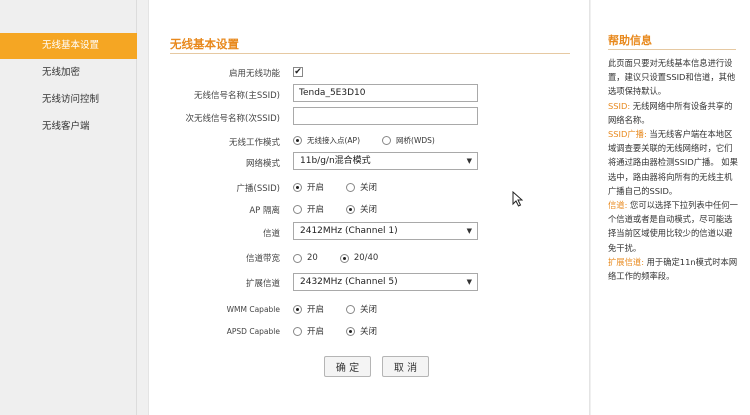 The height and width of the screenshot is (415, 750). I want to click on help-channel-key: 信道:, so click(618, 205).